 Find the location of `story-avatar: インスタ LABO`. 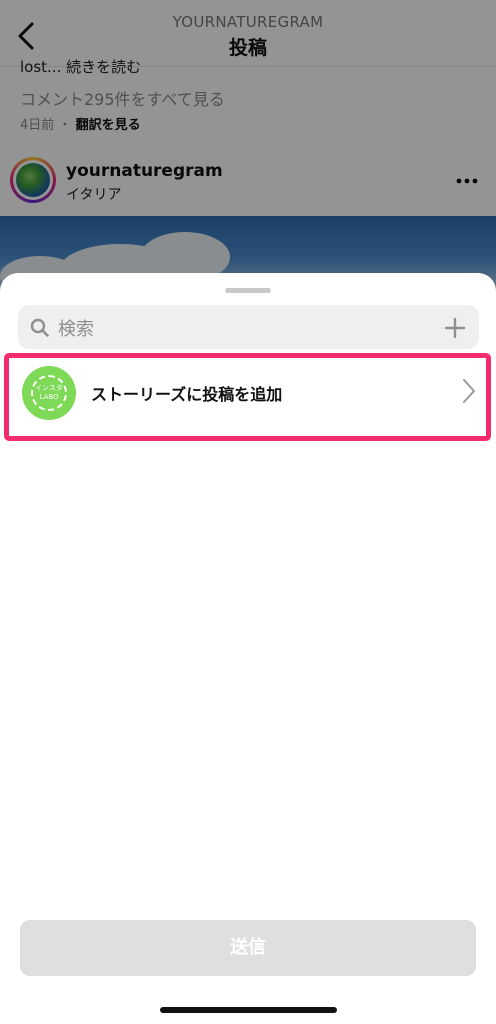

story-avatar: インスタ LABO is located at coordinates (49, 393).